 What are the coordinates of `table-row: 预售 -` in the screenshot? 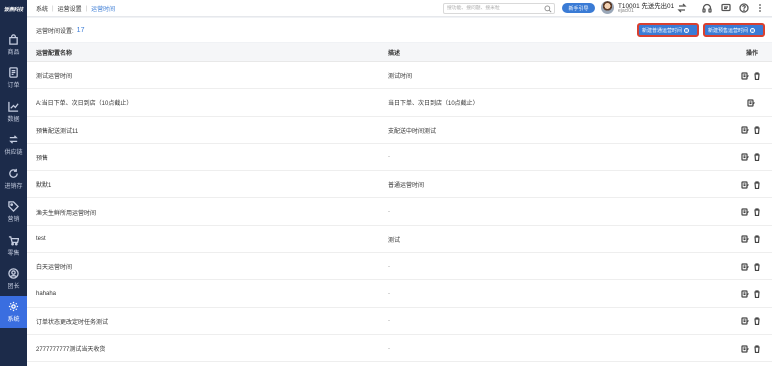 It's located at (399, 158).